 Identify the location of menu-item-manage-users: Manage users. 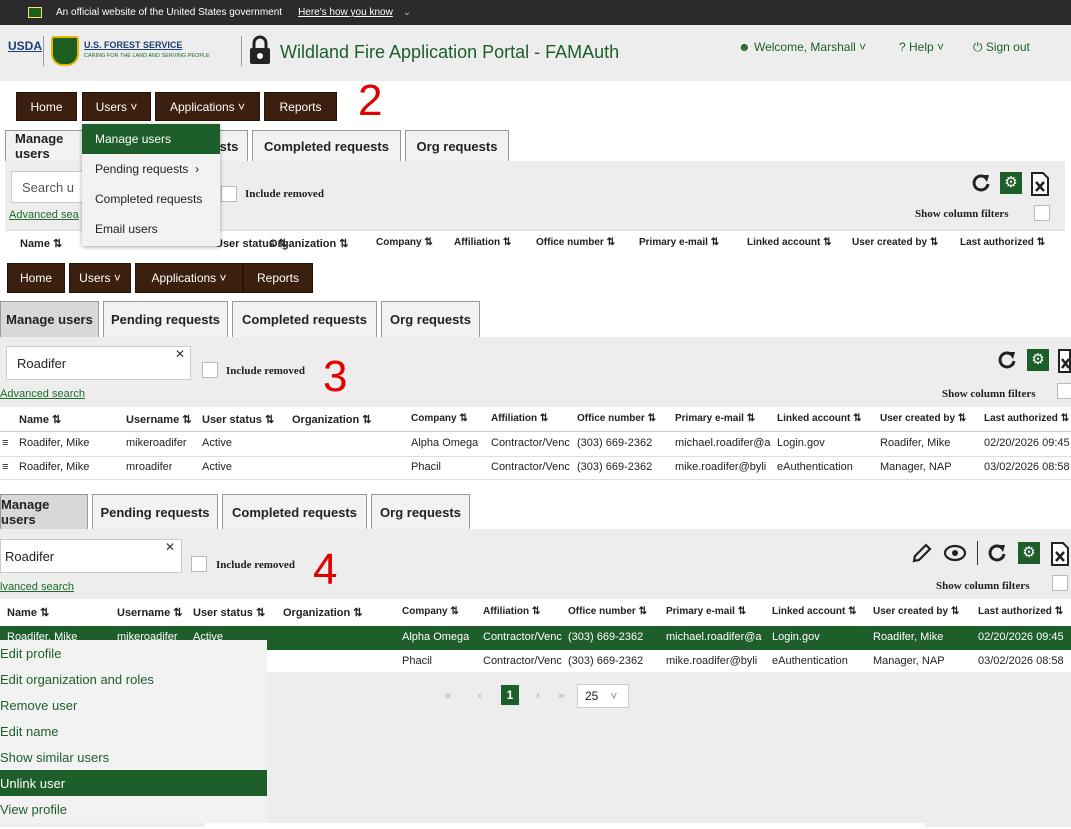
(151, 139).